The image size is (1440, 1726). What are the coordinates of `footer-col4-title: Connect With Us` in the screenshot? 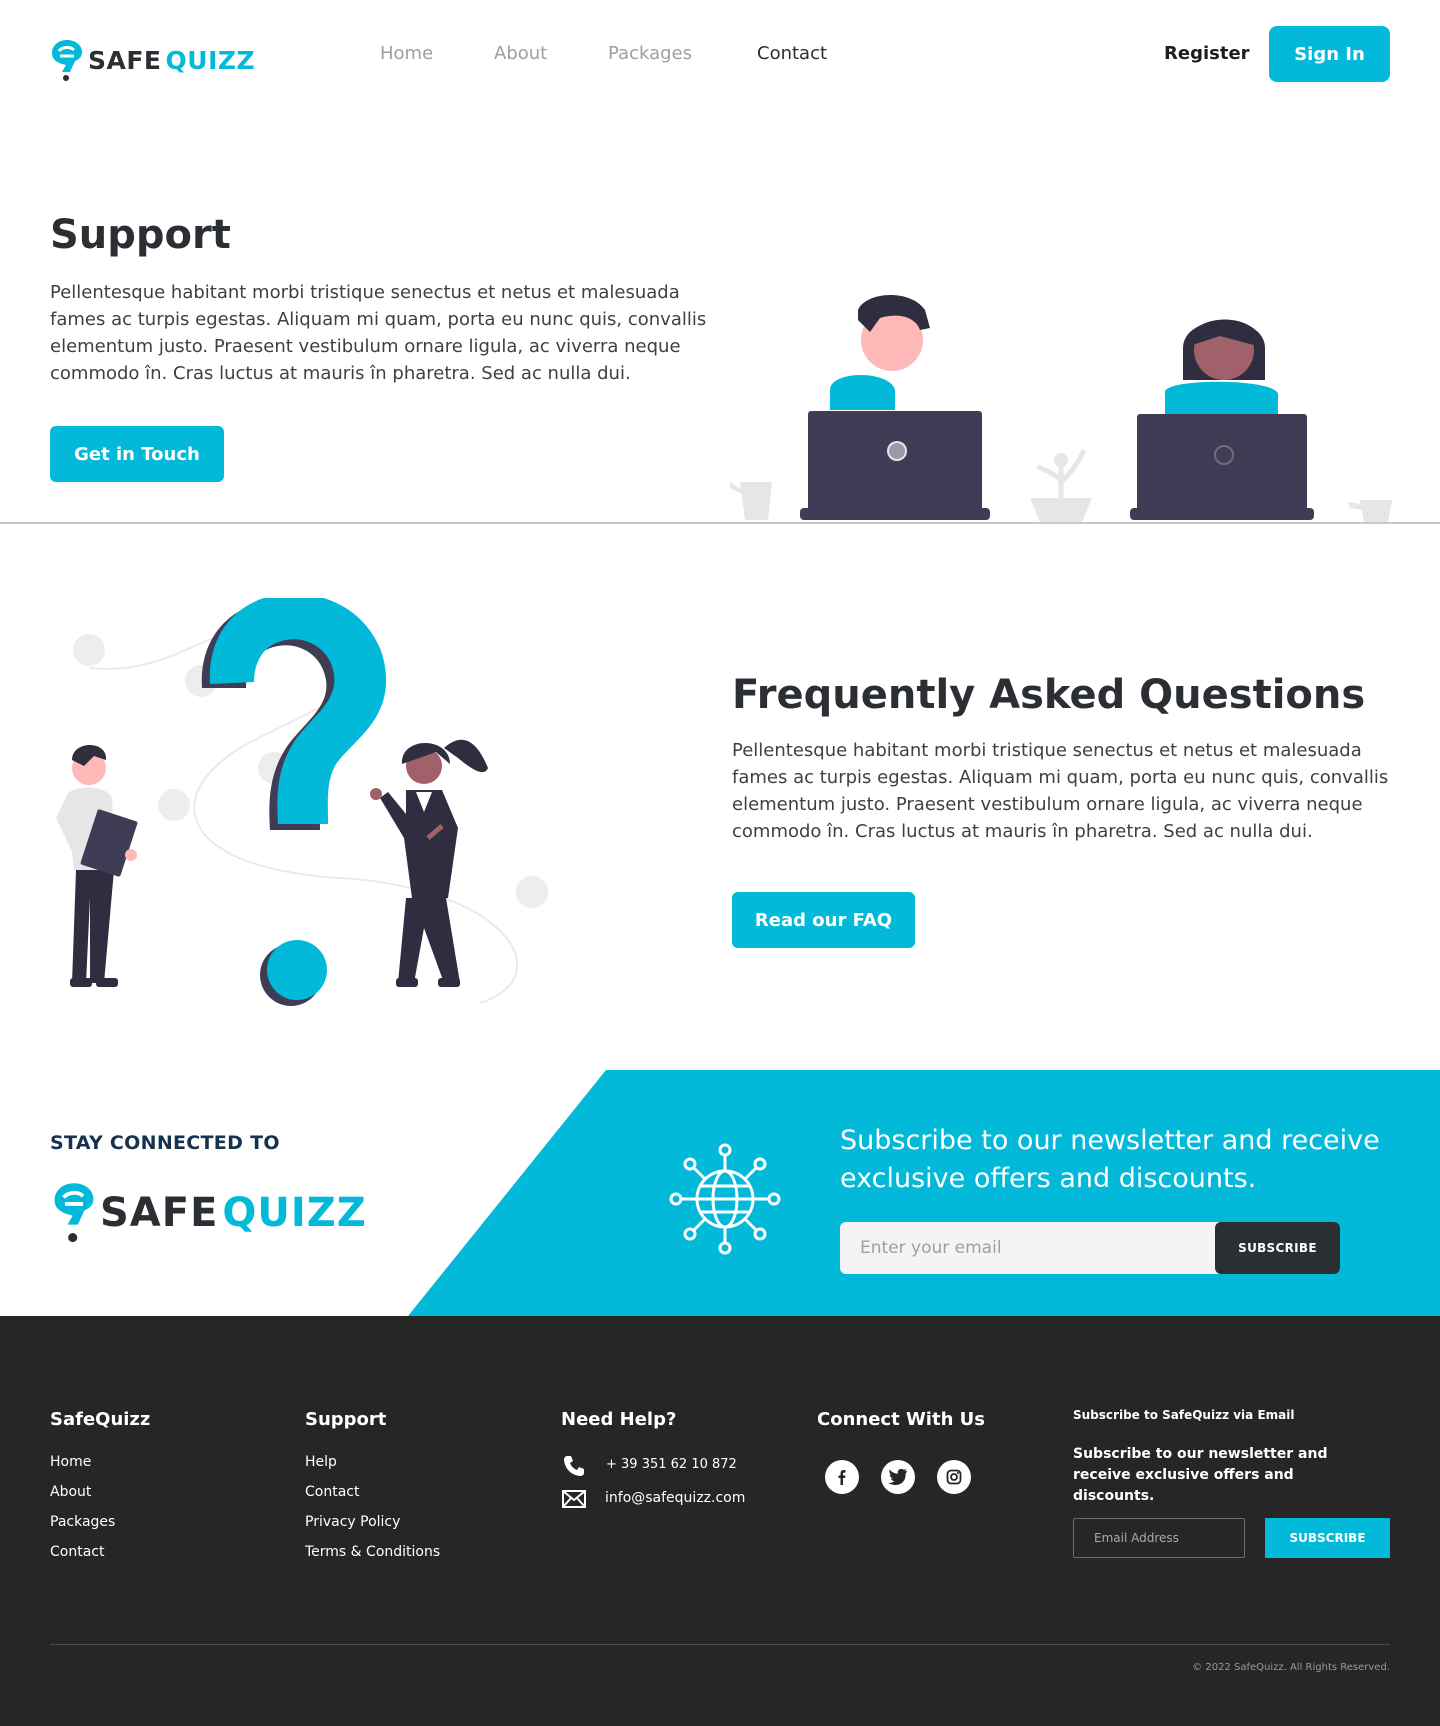 It's located at (901, 1419).